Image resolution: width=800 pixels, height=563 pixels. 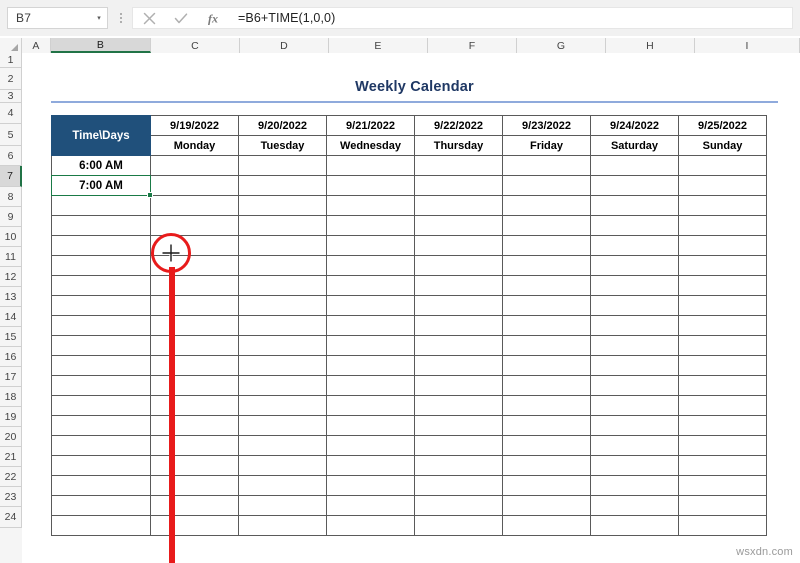 What do you see at coordinates (11, 113) in the screenshot?
I see `row-header-4: 4` at bounding box center [11, 113].